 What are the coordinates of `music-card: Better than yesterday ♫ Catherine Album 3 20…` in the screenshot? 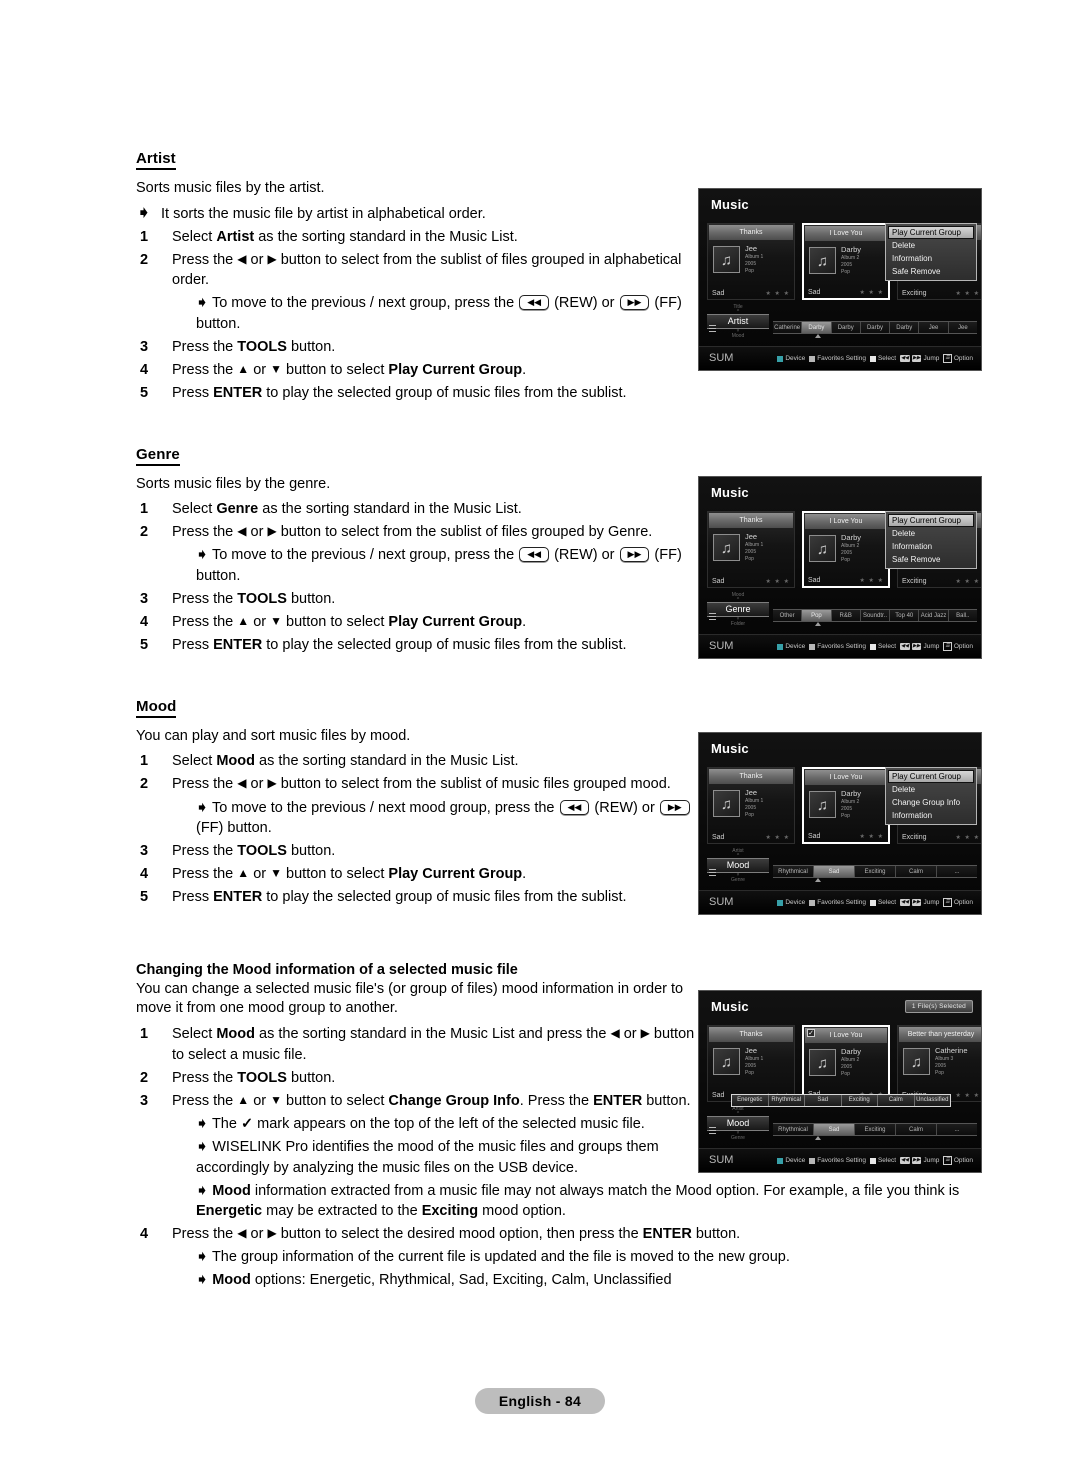 It's located at (939, 1063).